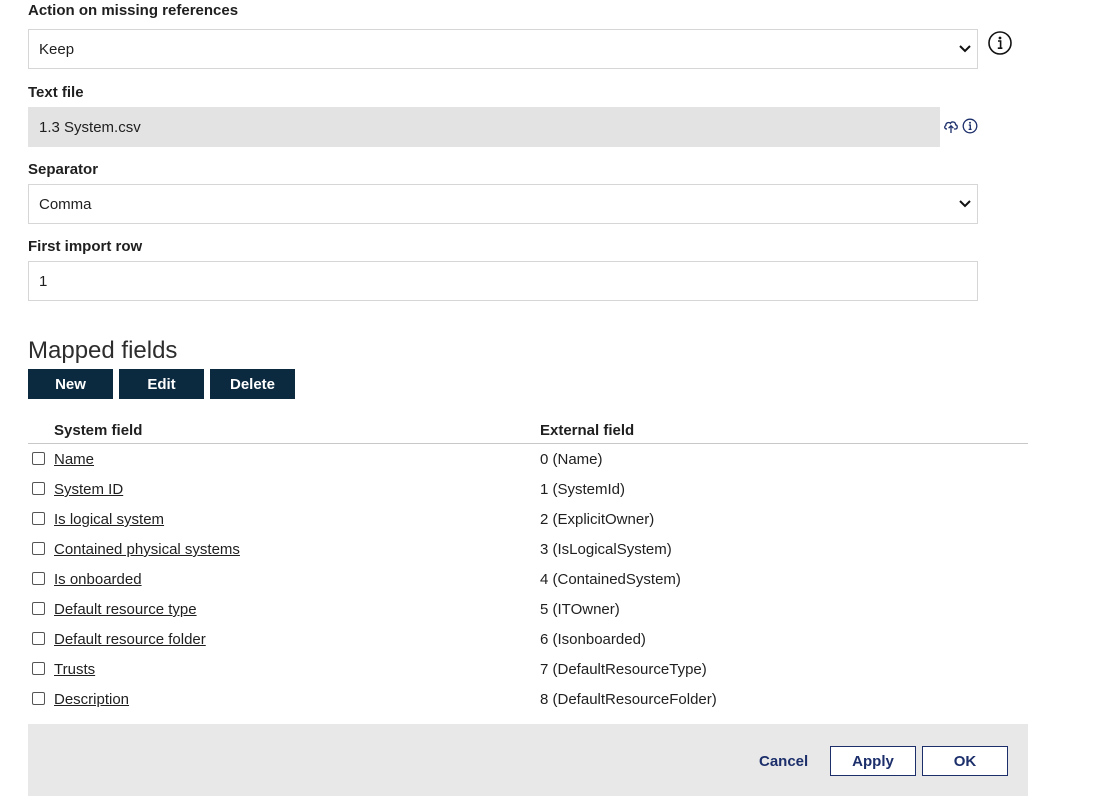 The width and height of the screenshot is (1112, 802). What do you see at coordinates (133, 10) in the screenshot?
I see `missing-refs-label: Action on missing references` at bounding box center [133, 10].